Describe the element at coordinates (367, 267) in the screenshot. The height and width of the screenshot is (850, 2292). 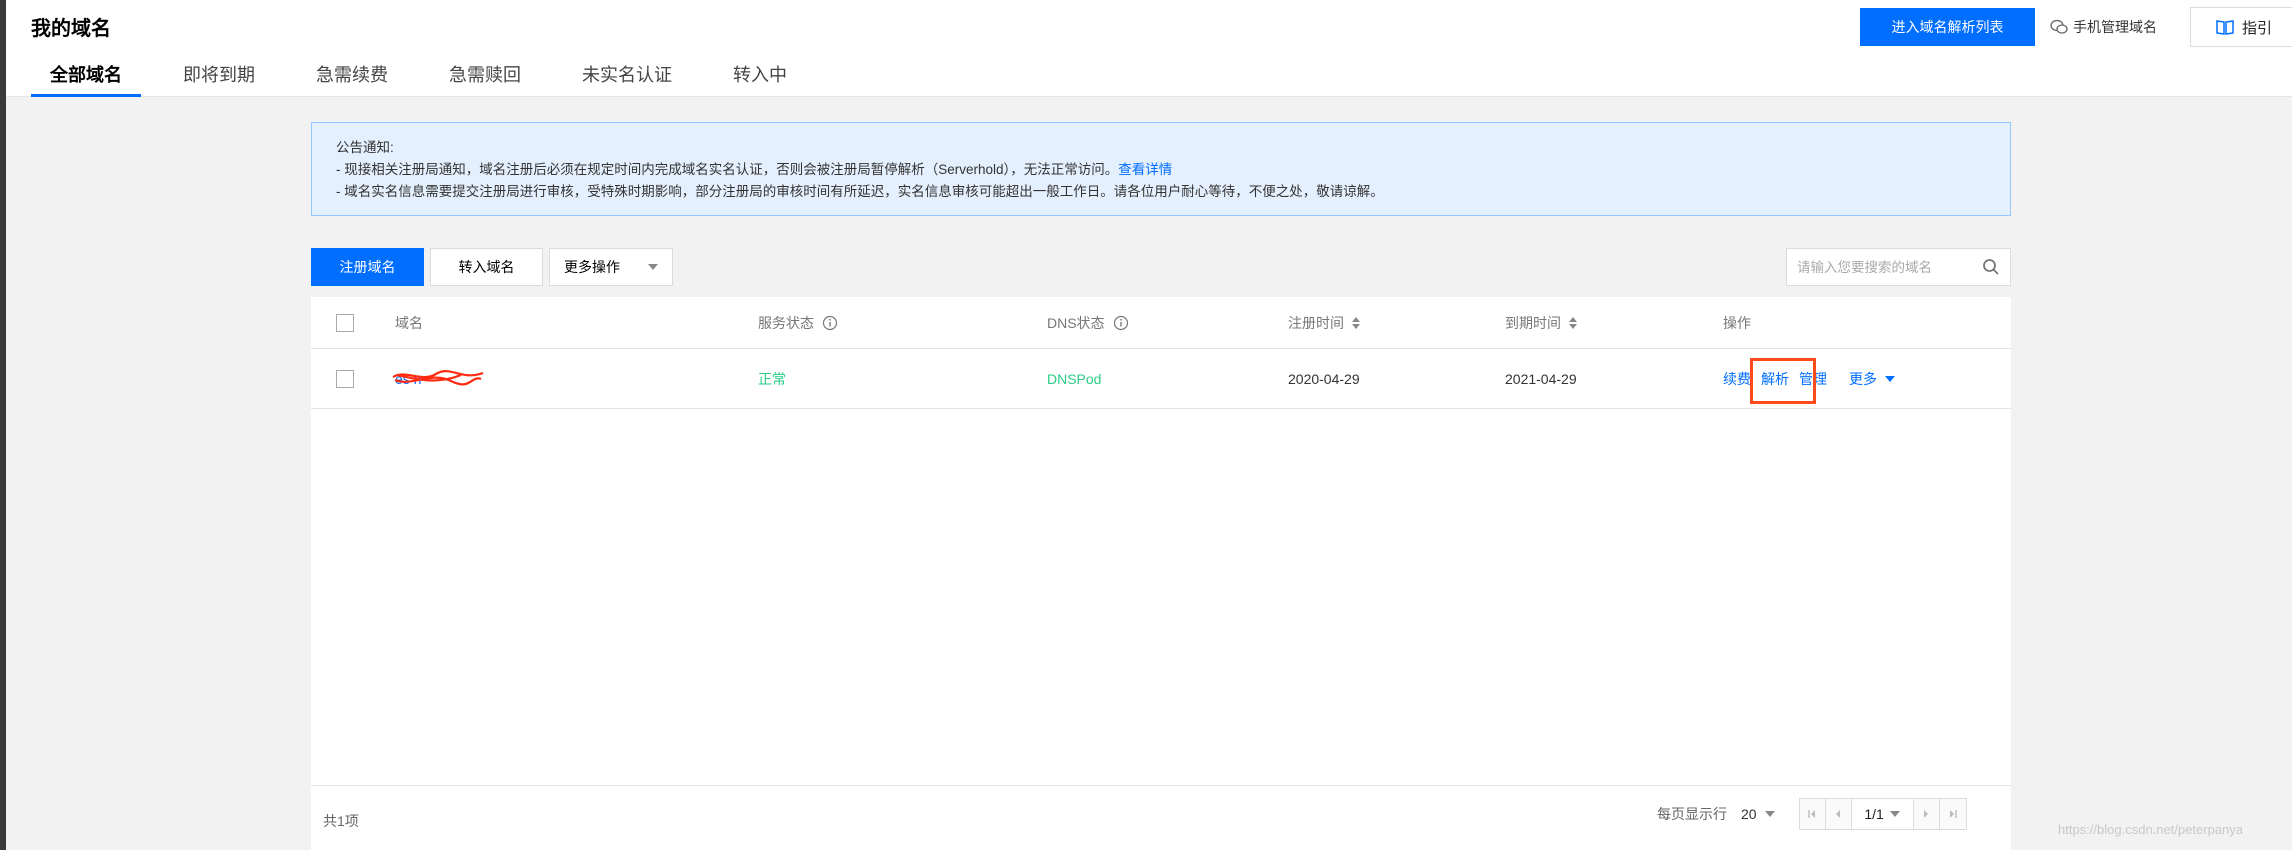
I see `register-domain-button: 注册域名` at that location.